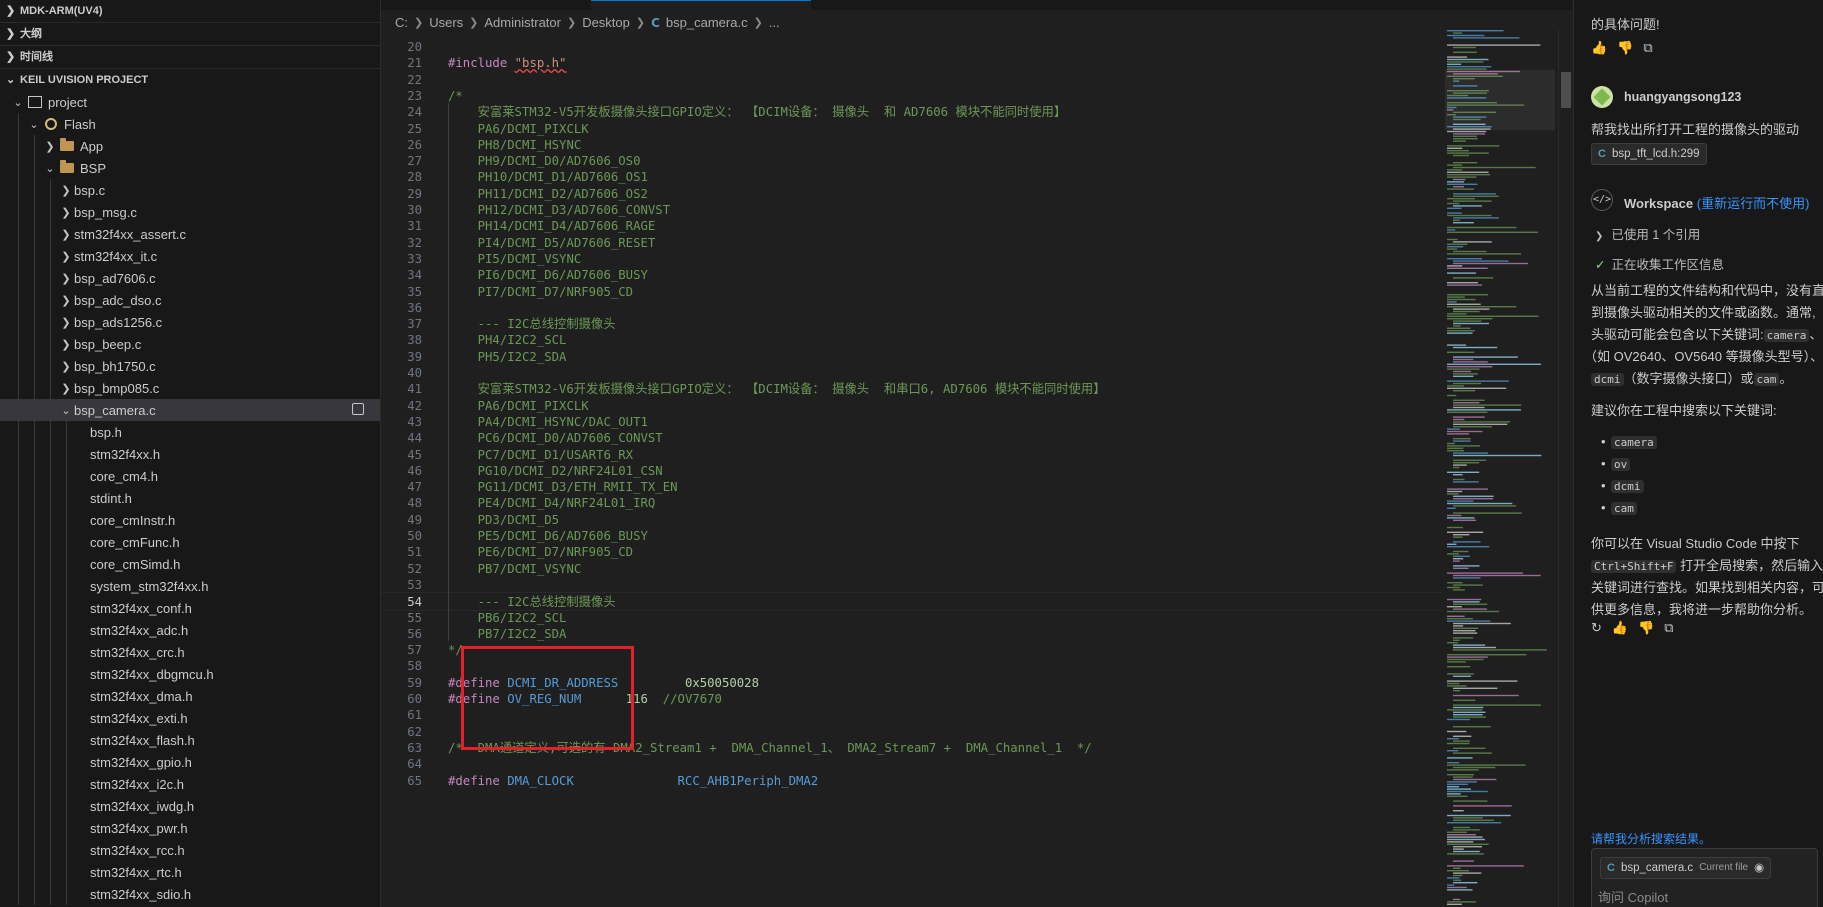 The height and width of the screenshot is (907, 1823). What do you see at coordinates (190, 828) in the screenshot?
I see `tree-item: stm32f4xx_pwr.h` at bounding box center [190, 828].